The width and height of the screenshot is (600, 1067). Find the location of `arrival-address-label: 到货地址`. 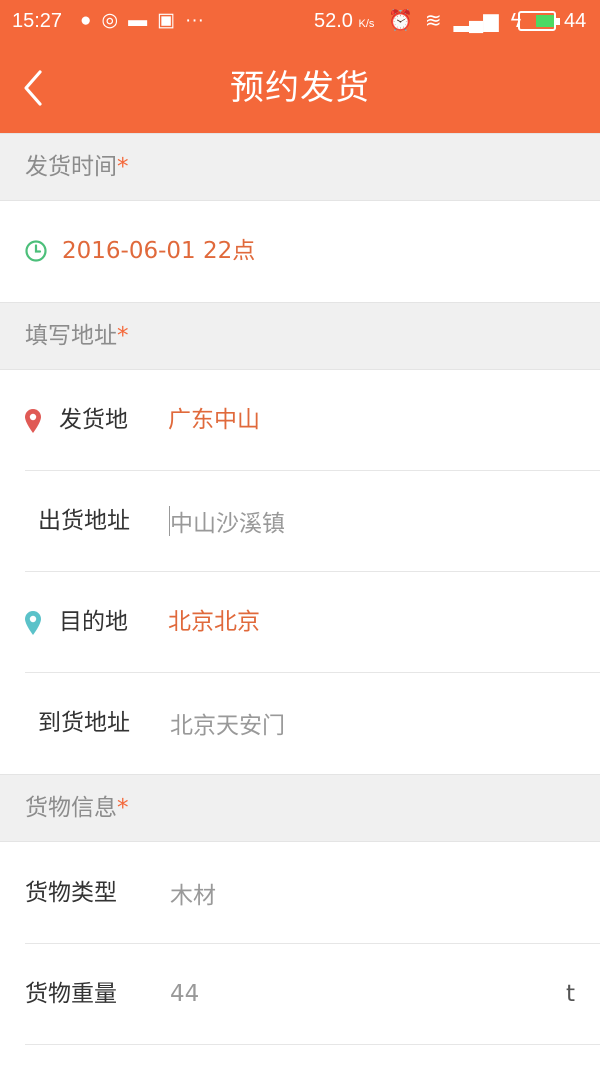

arrival-address-label: 到货地址 is located at coordinates (84, 723).